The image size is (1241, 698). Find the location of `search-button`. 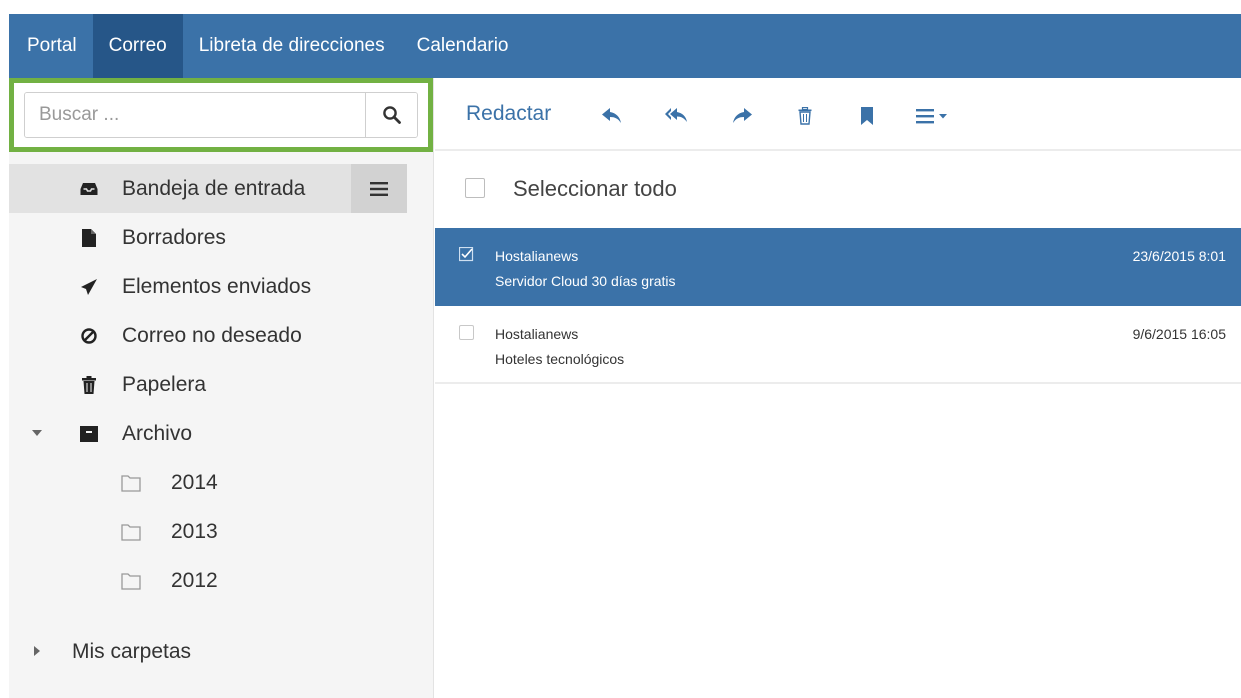

search-button is located at coordinates (391, 115).